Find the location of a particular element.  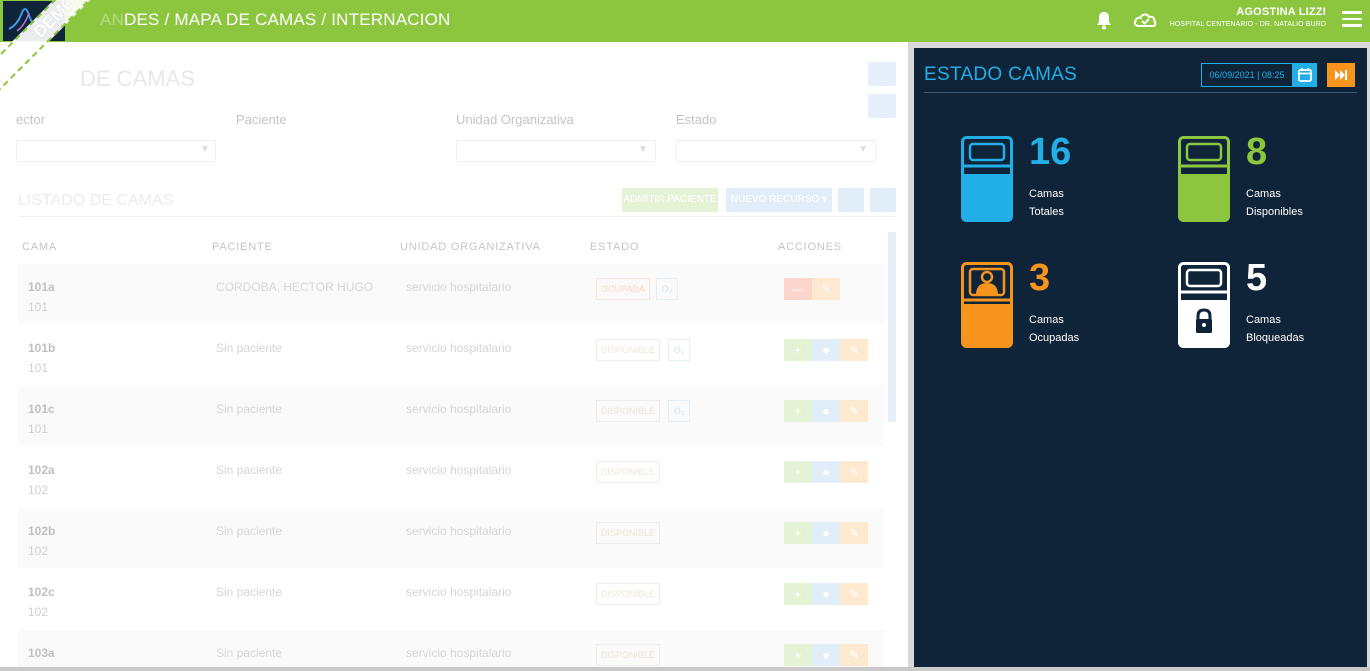

estado-select is located at coordinates (776, 151).